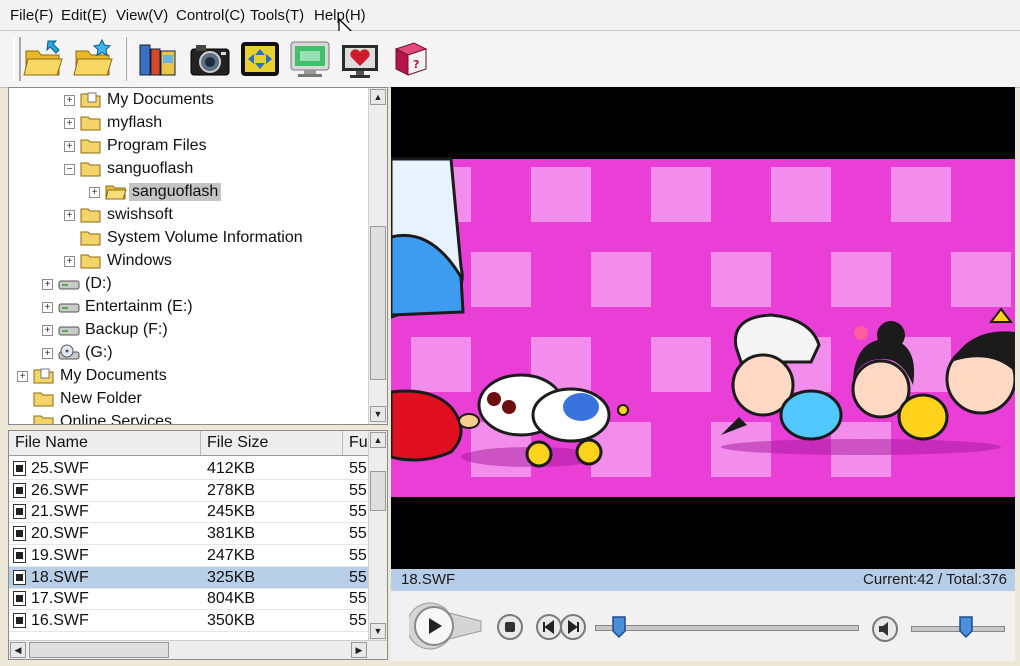  Describe the element at coordinates (189, 556) in the screenshot. I see `file-row: 19.SWF 247KB 55` at that location.